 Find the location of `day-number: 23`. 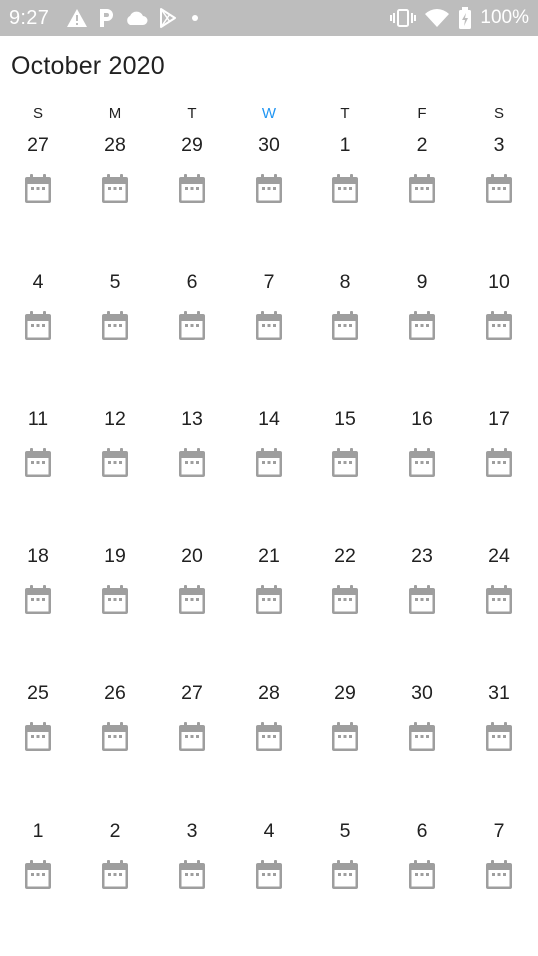

day-number: 23 is located at coordinates (422, 556).